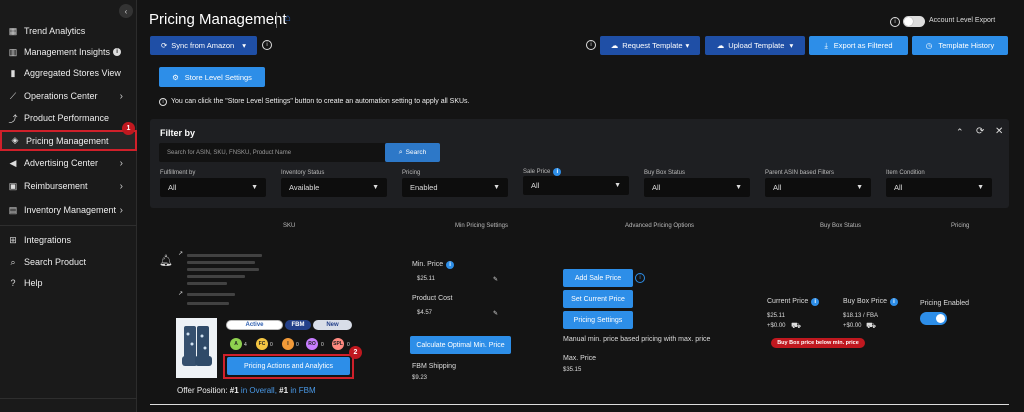  What do you see at coordinates (15, 140) in the screenshot?
I see `tag-icon: ◈` at bounding box center [15, 140].